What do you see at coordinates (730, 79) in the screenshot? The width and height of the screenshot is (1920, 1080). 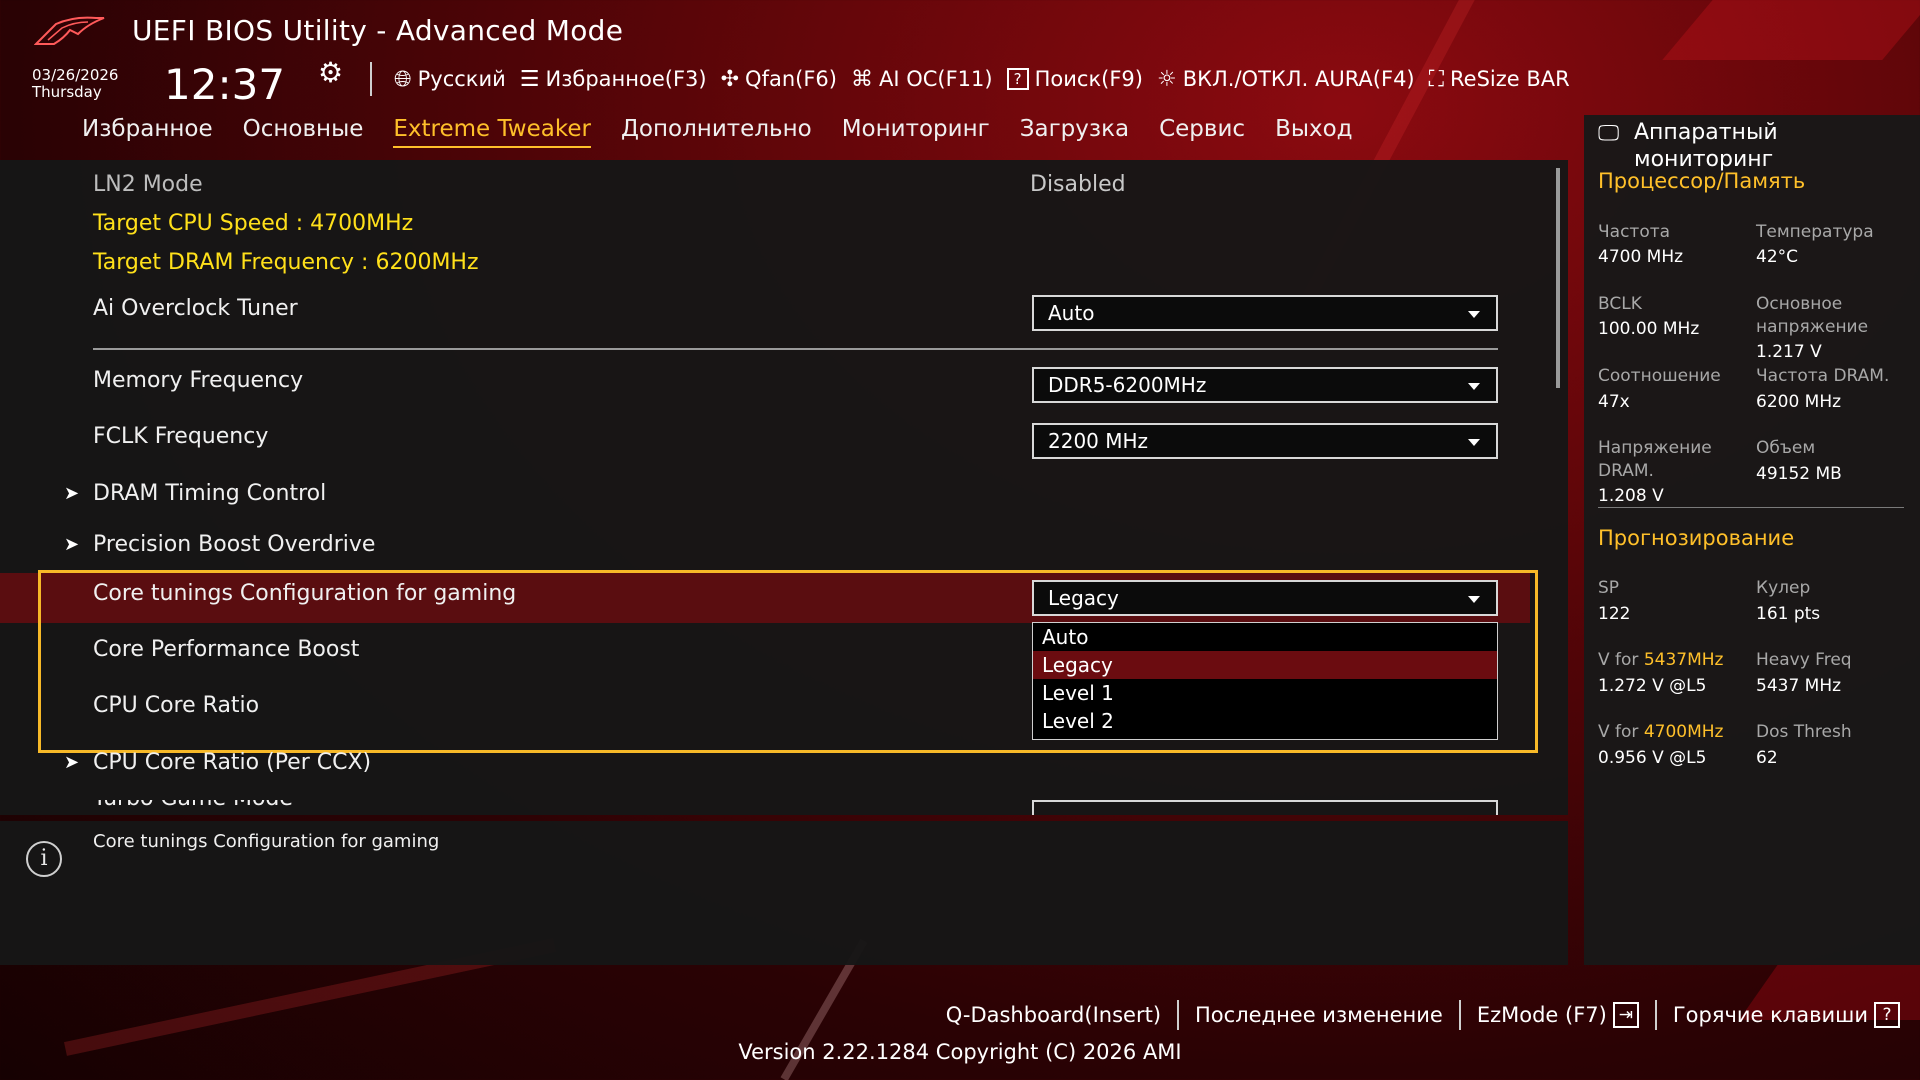 I see `fan-icon: ✣` at bounding box center [730, 79].